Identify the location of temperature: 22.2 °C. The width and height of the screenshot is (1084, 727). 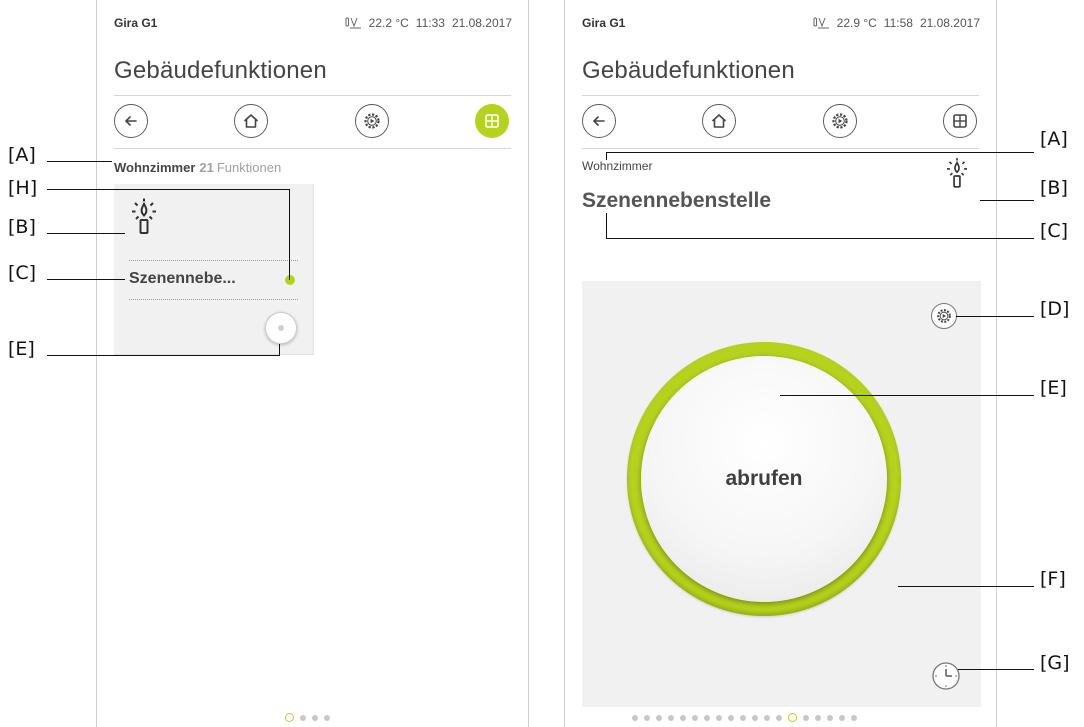
(388, 23).